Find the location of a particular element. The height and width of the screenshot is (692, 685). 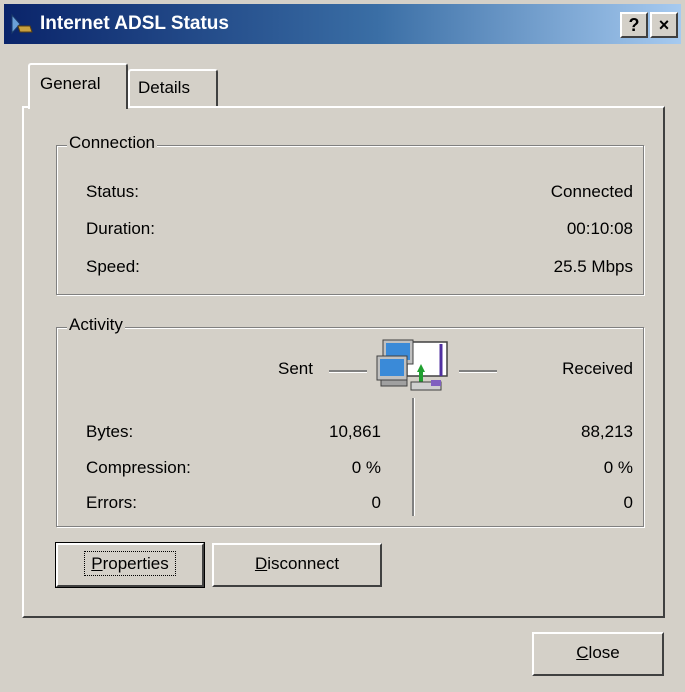

help-button: ? is located at coordinates (634, 25).